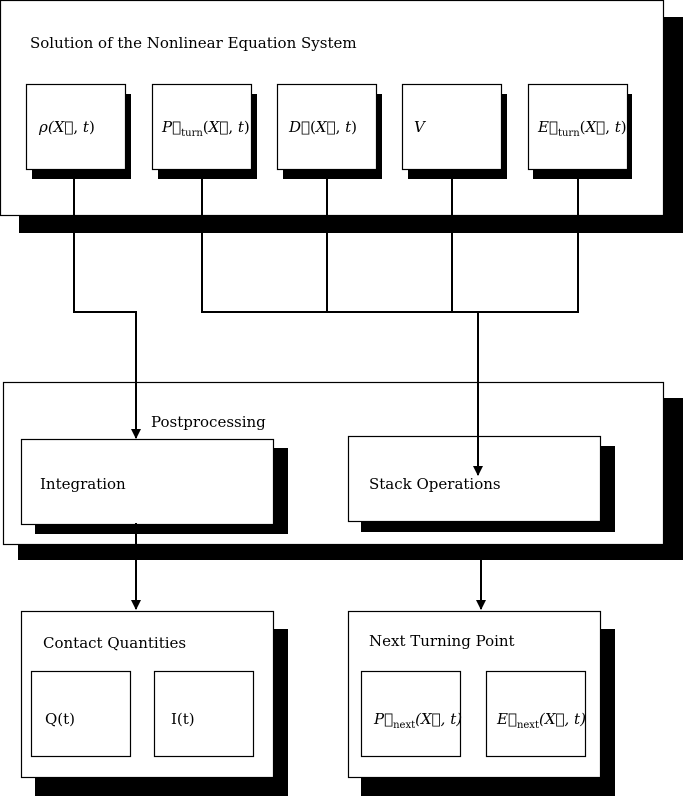 The image size is (683, 796). I want to click on contact-quantities-title: Contact Quantities, so click(114, 643).